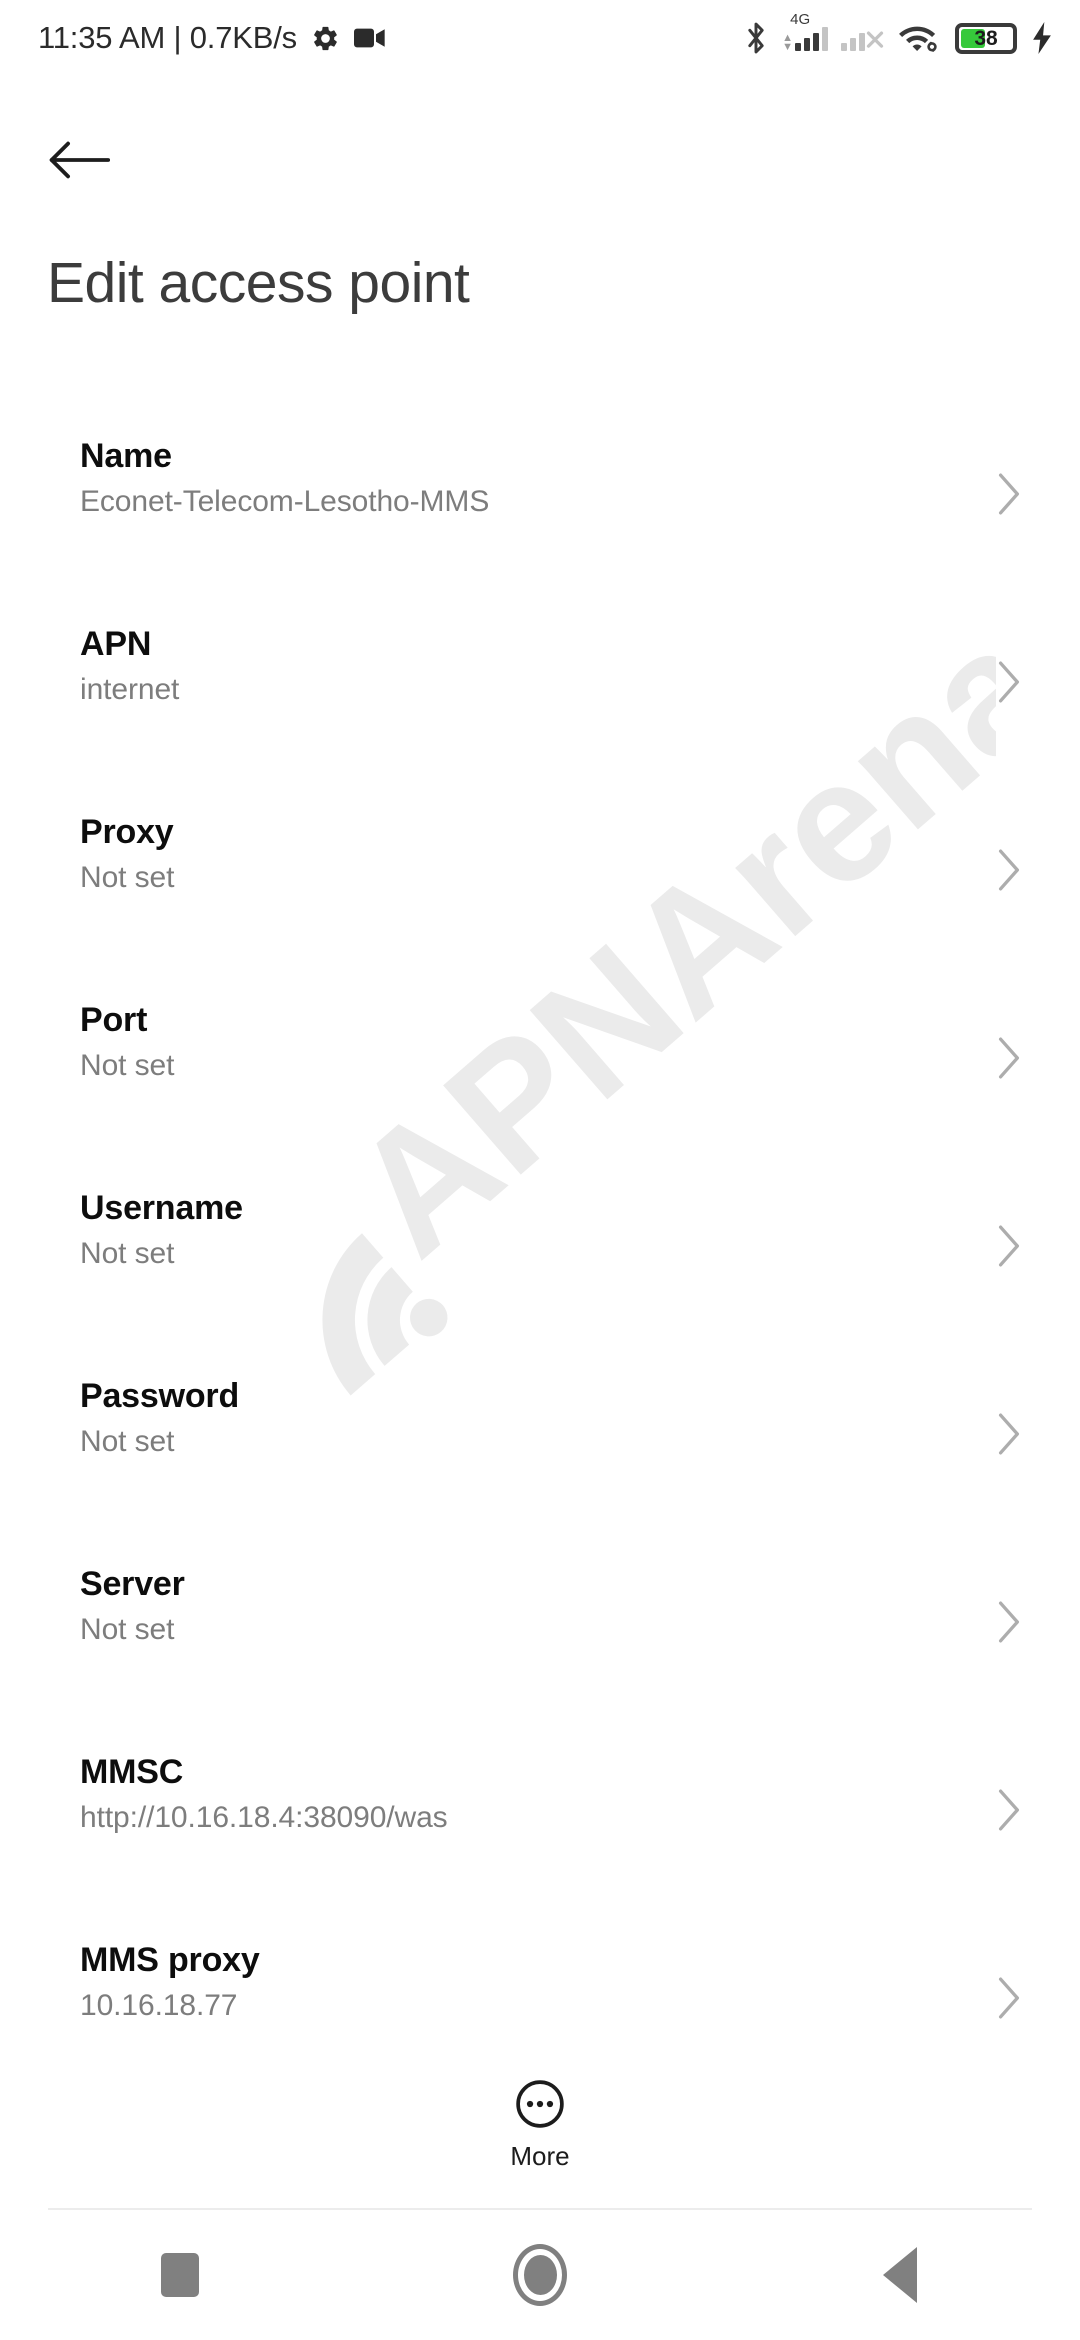 The image size is (1080, 2340). I want to click on recents-square-icon, so click(180, 2275).